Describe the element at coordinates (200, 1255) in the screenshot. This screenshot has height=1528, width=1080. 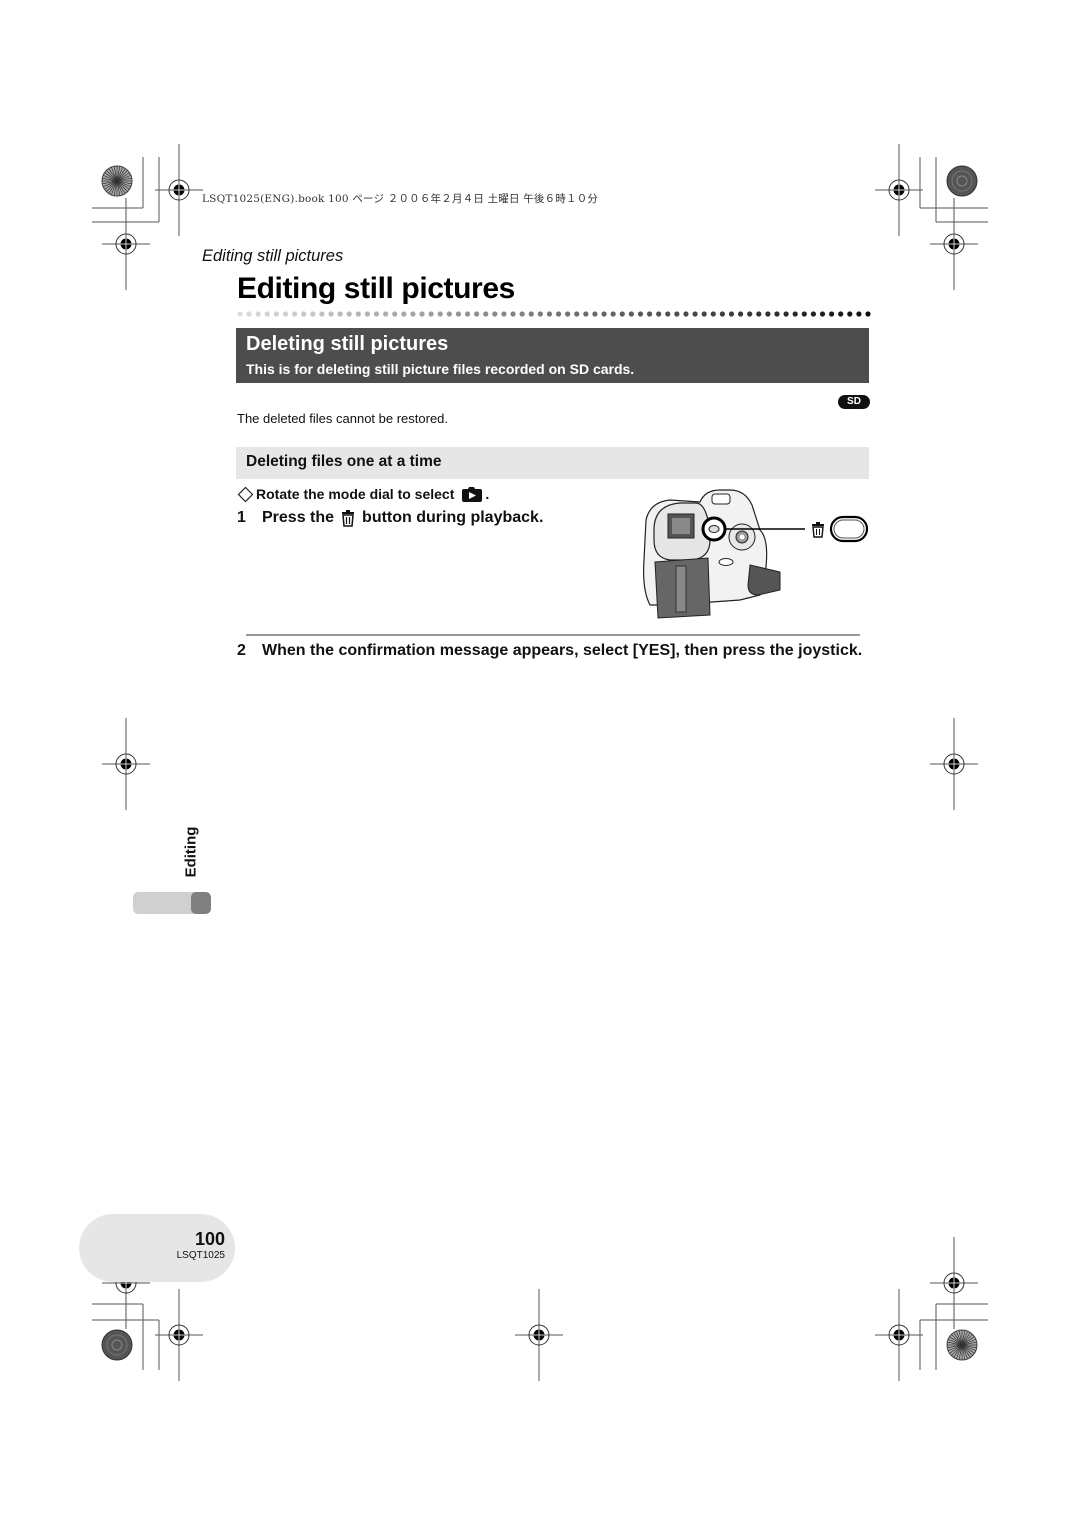
I see `document-code: LSQT1025` at that location.